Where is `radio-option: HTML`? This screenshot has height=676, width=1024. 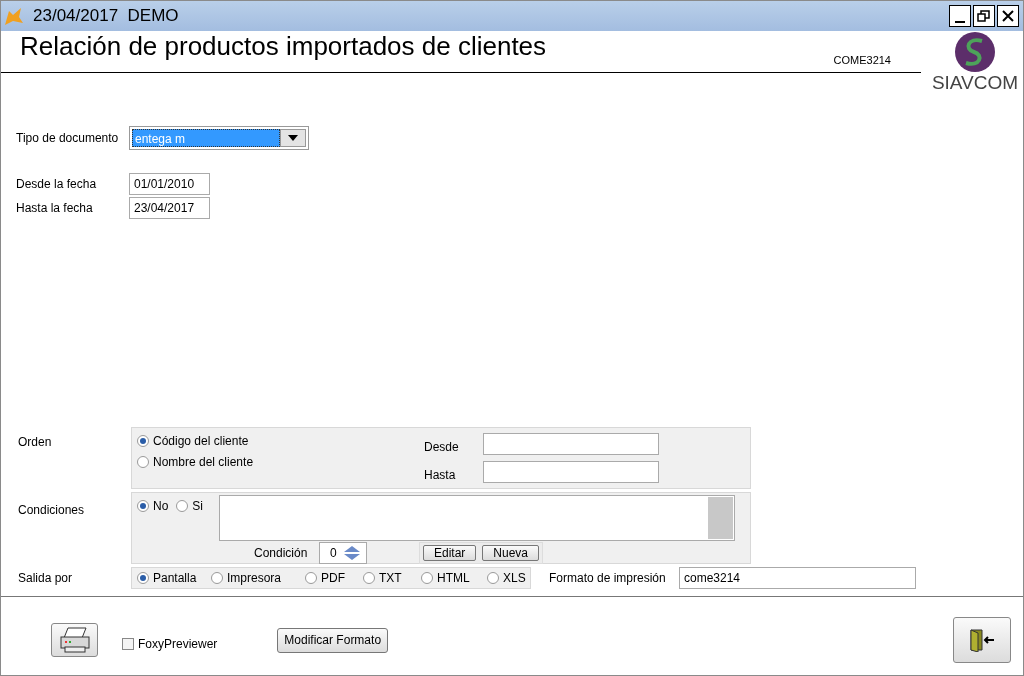 radio-option: HTML is located at coordinates (454, 578).